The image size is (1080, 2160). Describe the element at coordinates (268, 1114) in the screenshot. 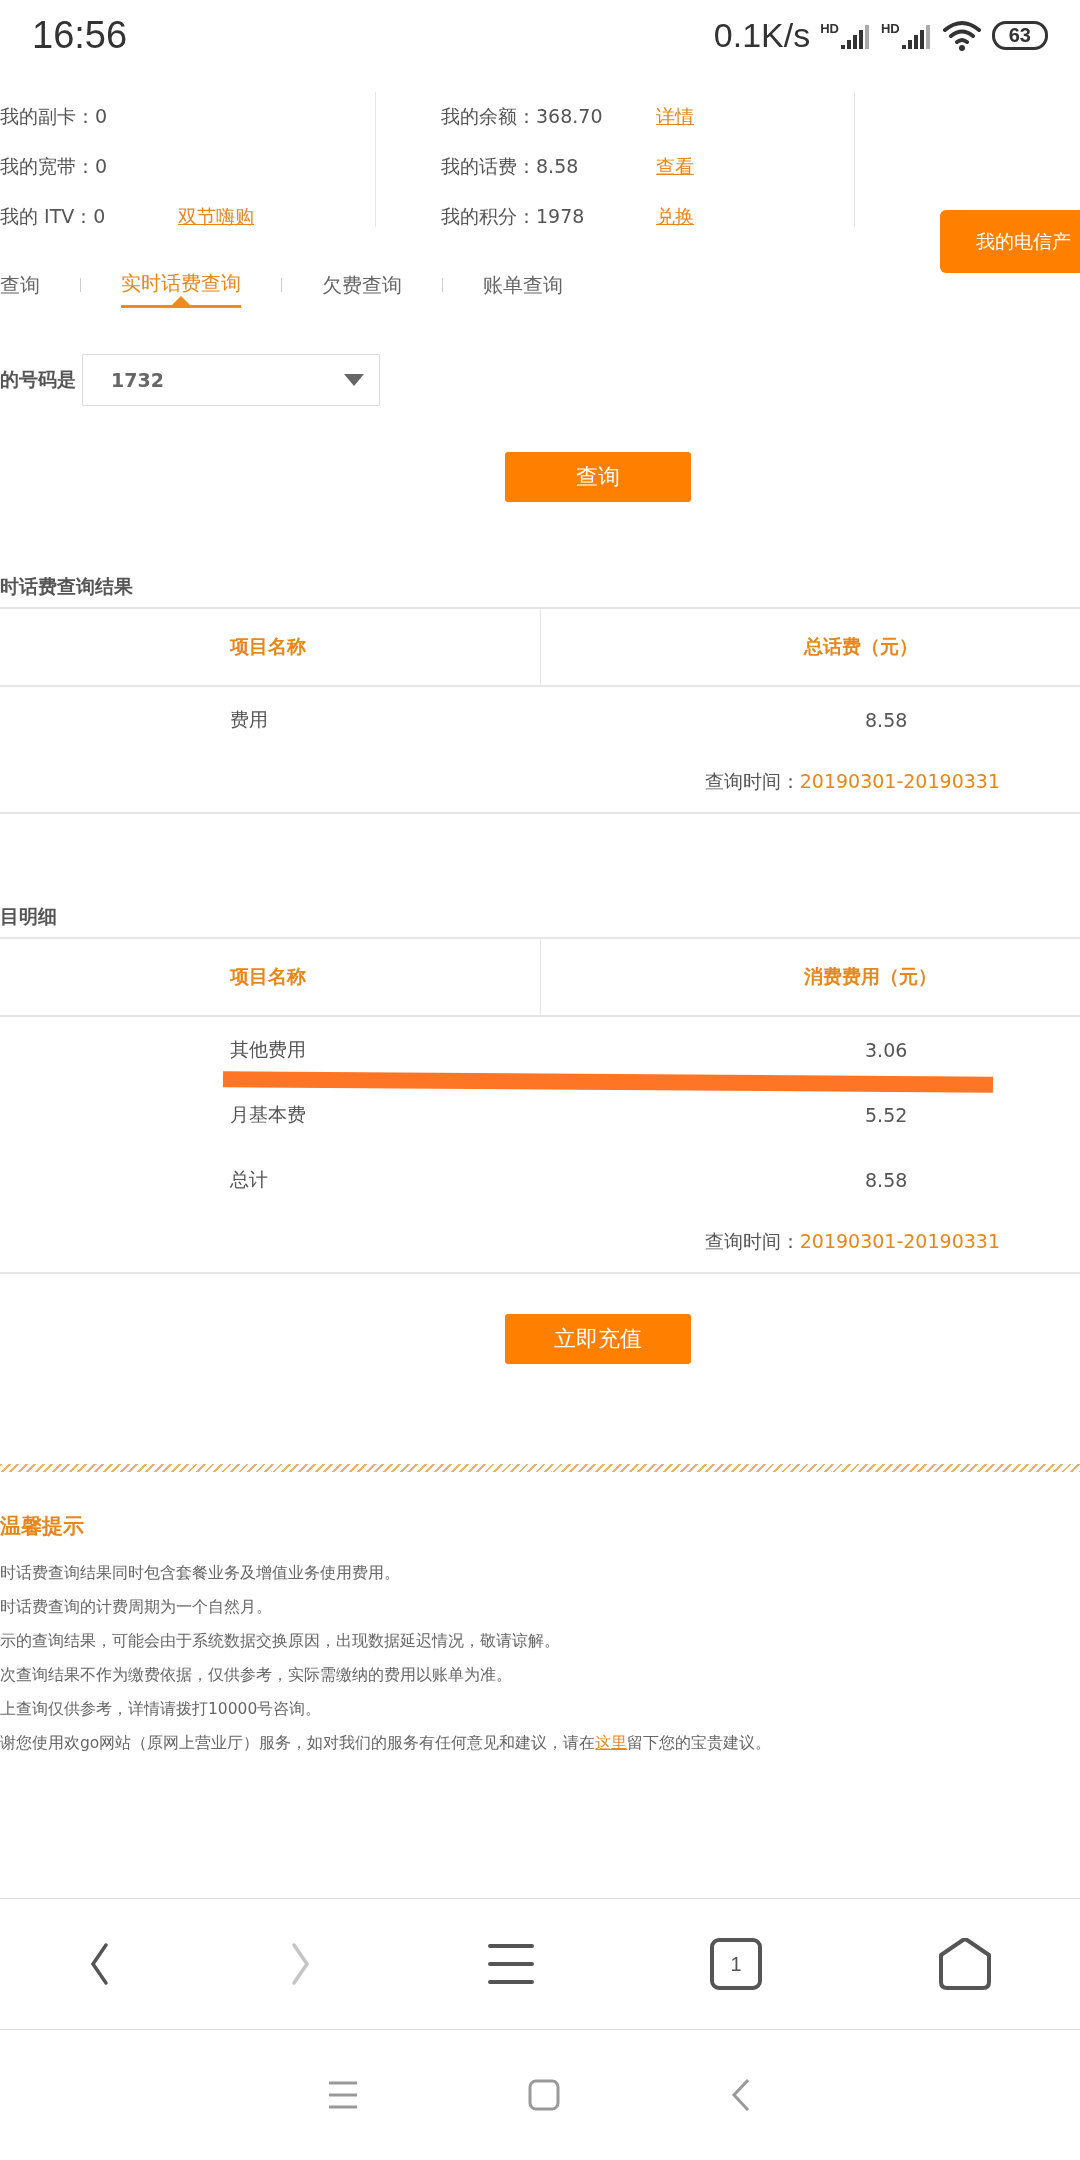

I see `table-cell-text: 月基本费` at that location.